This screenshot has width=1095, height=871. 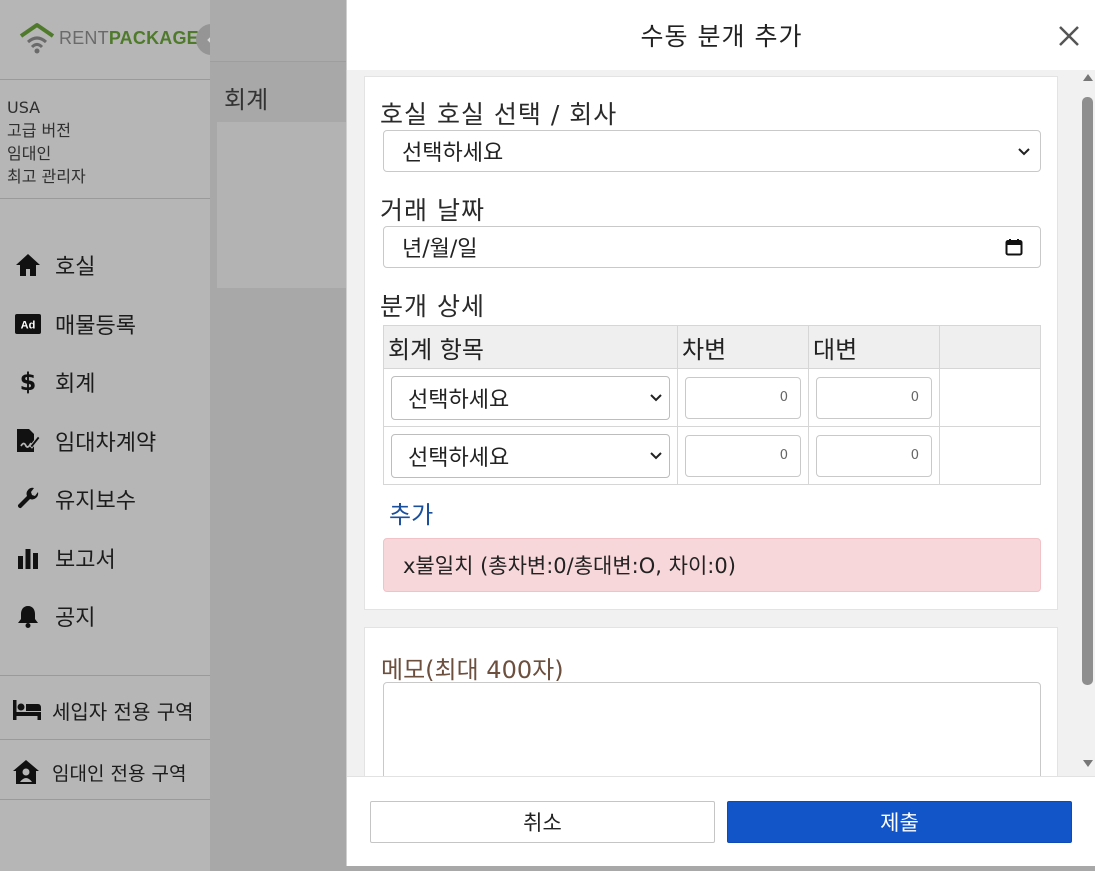 I want to click on date-placeholder: 년/월/일, so click(x=440, y=249).